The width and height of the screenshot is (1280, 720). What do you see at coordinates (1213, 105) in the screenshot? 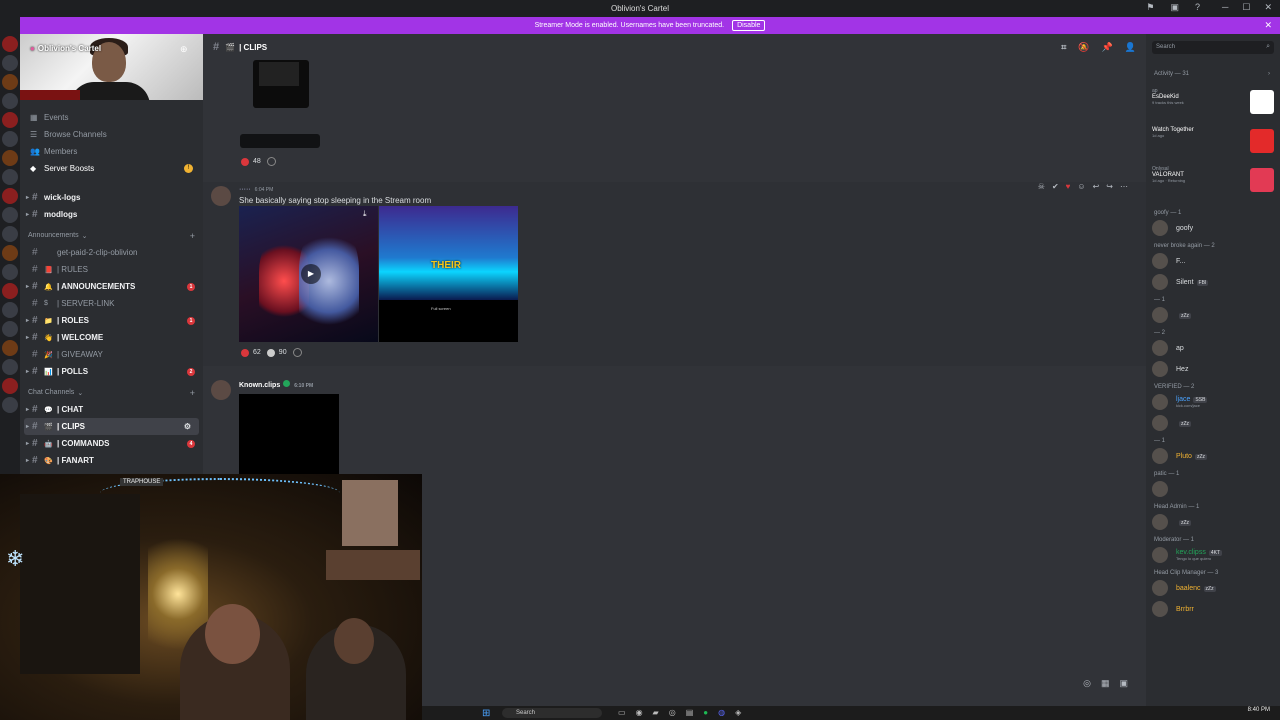
I see `activity-card: ap EsDeeKid 9 tracks this week` at bounding box center [1213, 105].